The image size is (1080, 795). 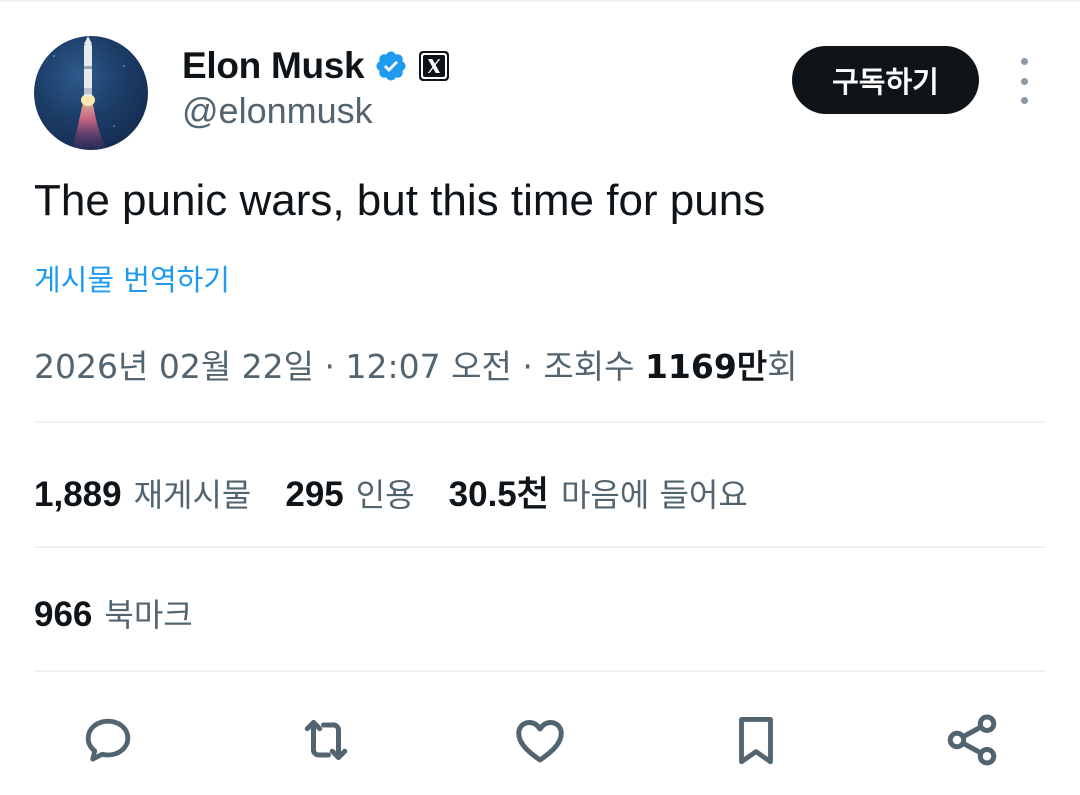 What do you see at coordinates (148, 615) in the screenshot?
I see `bookmarks-label: 북마크` at bounding box center [148, 615].